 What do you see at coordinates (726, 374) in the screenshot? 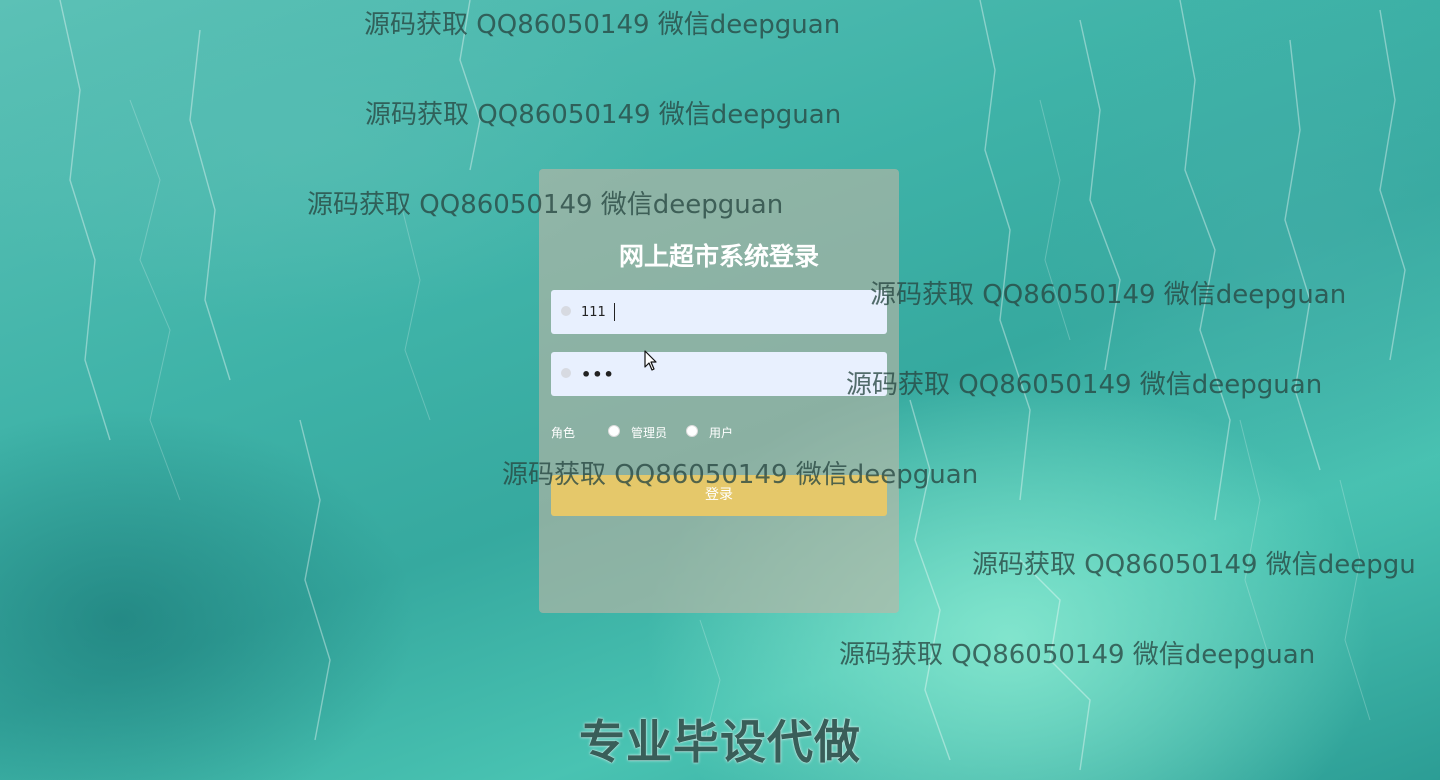
I see `password-input` at bounding box center [726, 374].